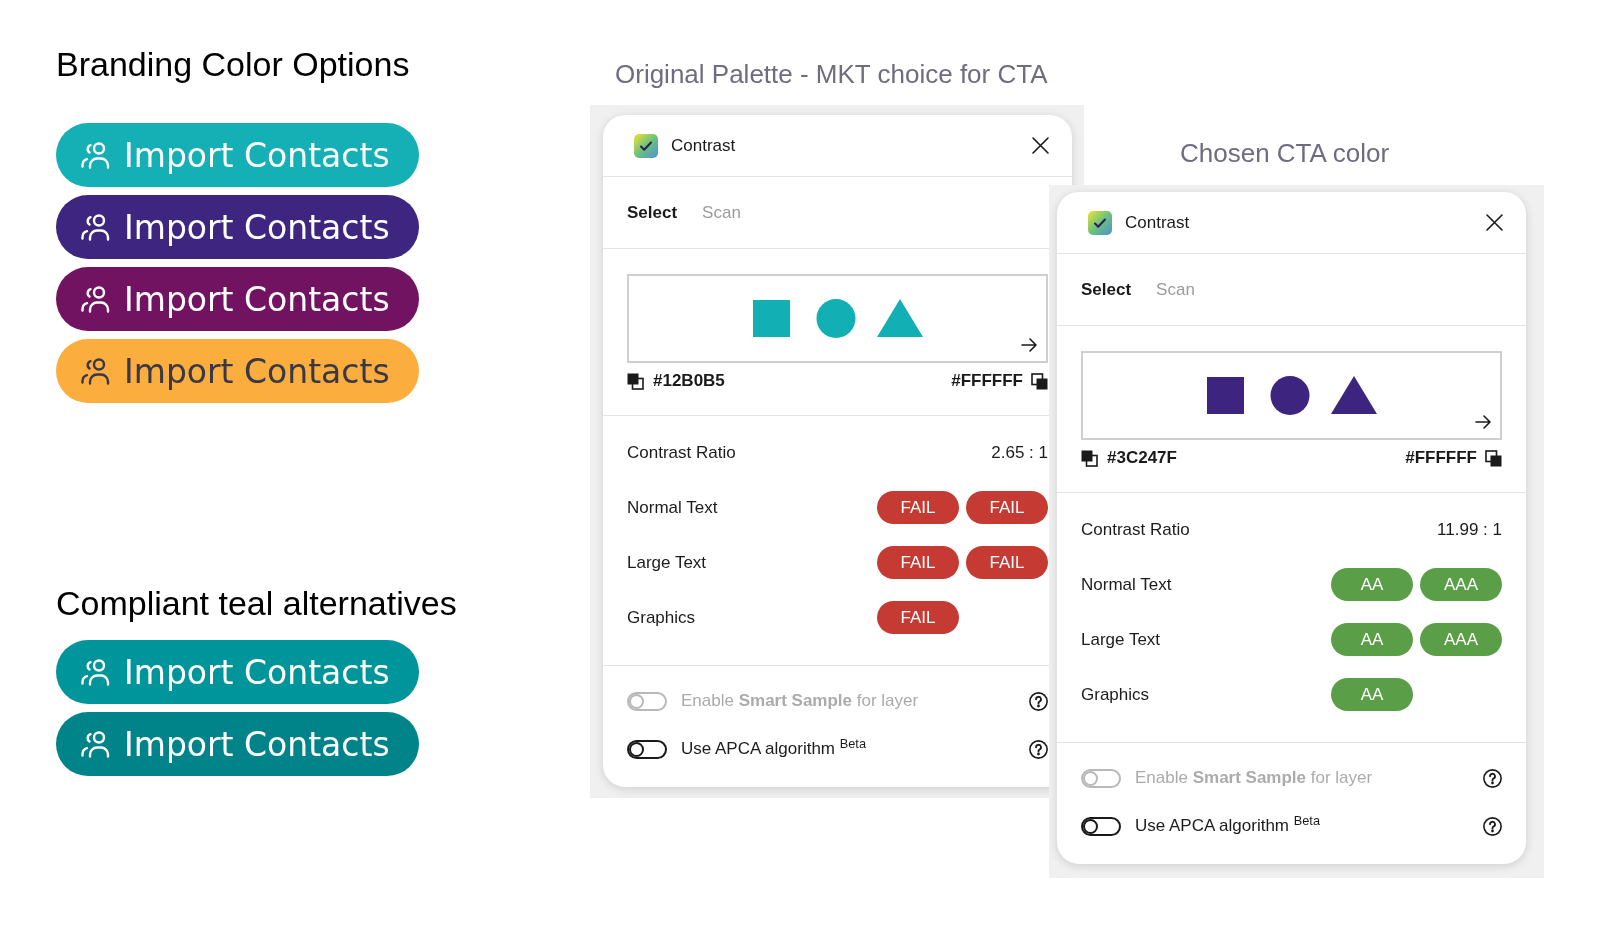 This screenshot has height=934, width=1600. I want to click on ratio-value: 11.99 : 1, so click(1469, 529).